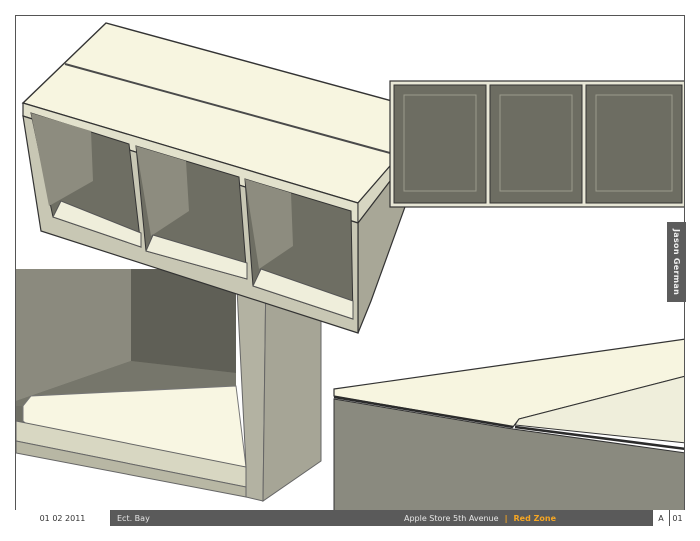 This screenshot has width=700, height=541. I want to click on zone-label: Red Zone, so click(534, 518).